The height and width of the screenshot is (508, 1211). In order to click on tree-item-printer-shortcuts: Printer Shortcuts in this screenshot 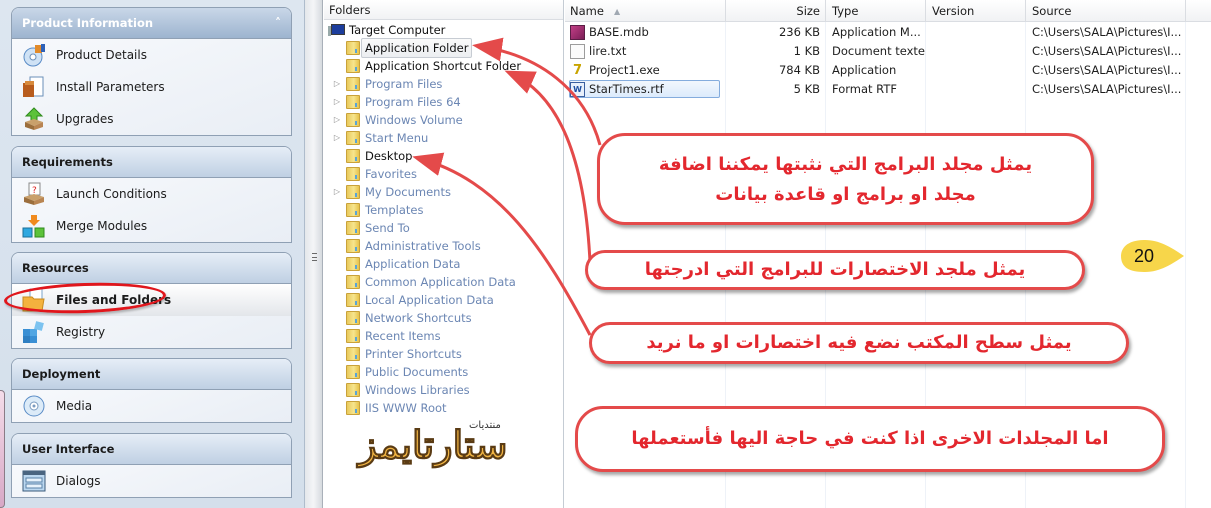, I will do `click(397, 354)`.